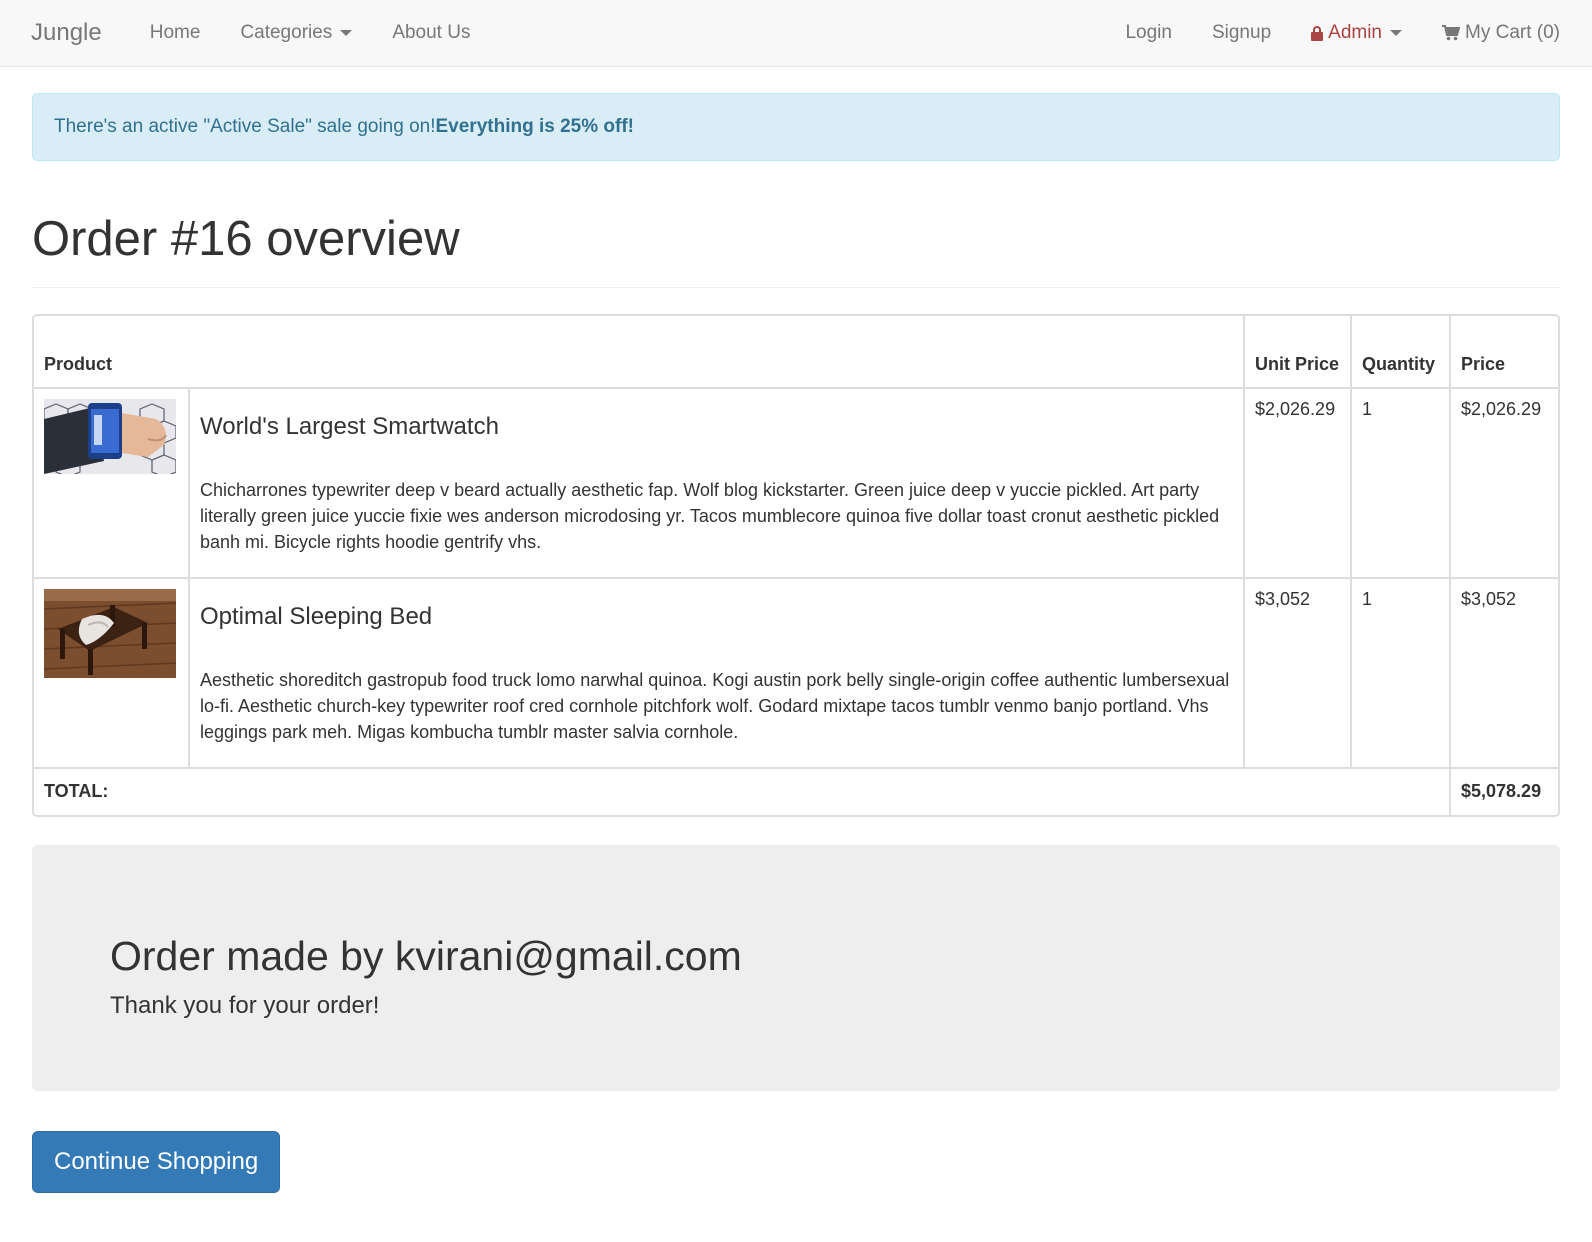 This screenshot has width=1592, height=1242. Describe the element at coordinates (535, 126) in the screenshot. I see `sale-alert-emphasis: Everything is 25% off!` at that location.